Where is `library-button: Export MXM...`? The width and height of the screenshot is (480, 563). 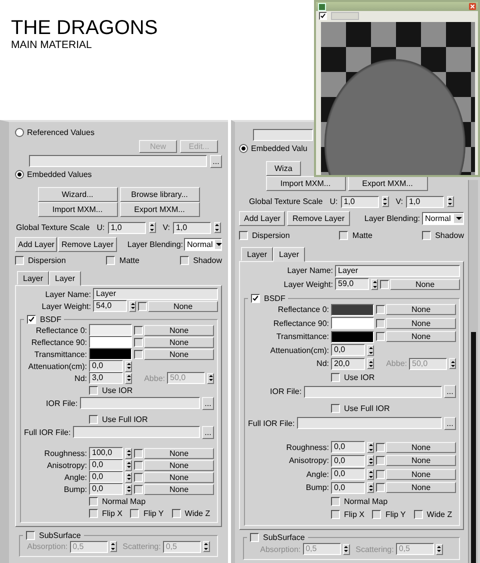 library-button: Export MXM... is located at coordinates (388, 183).